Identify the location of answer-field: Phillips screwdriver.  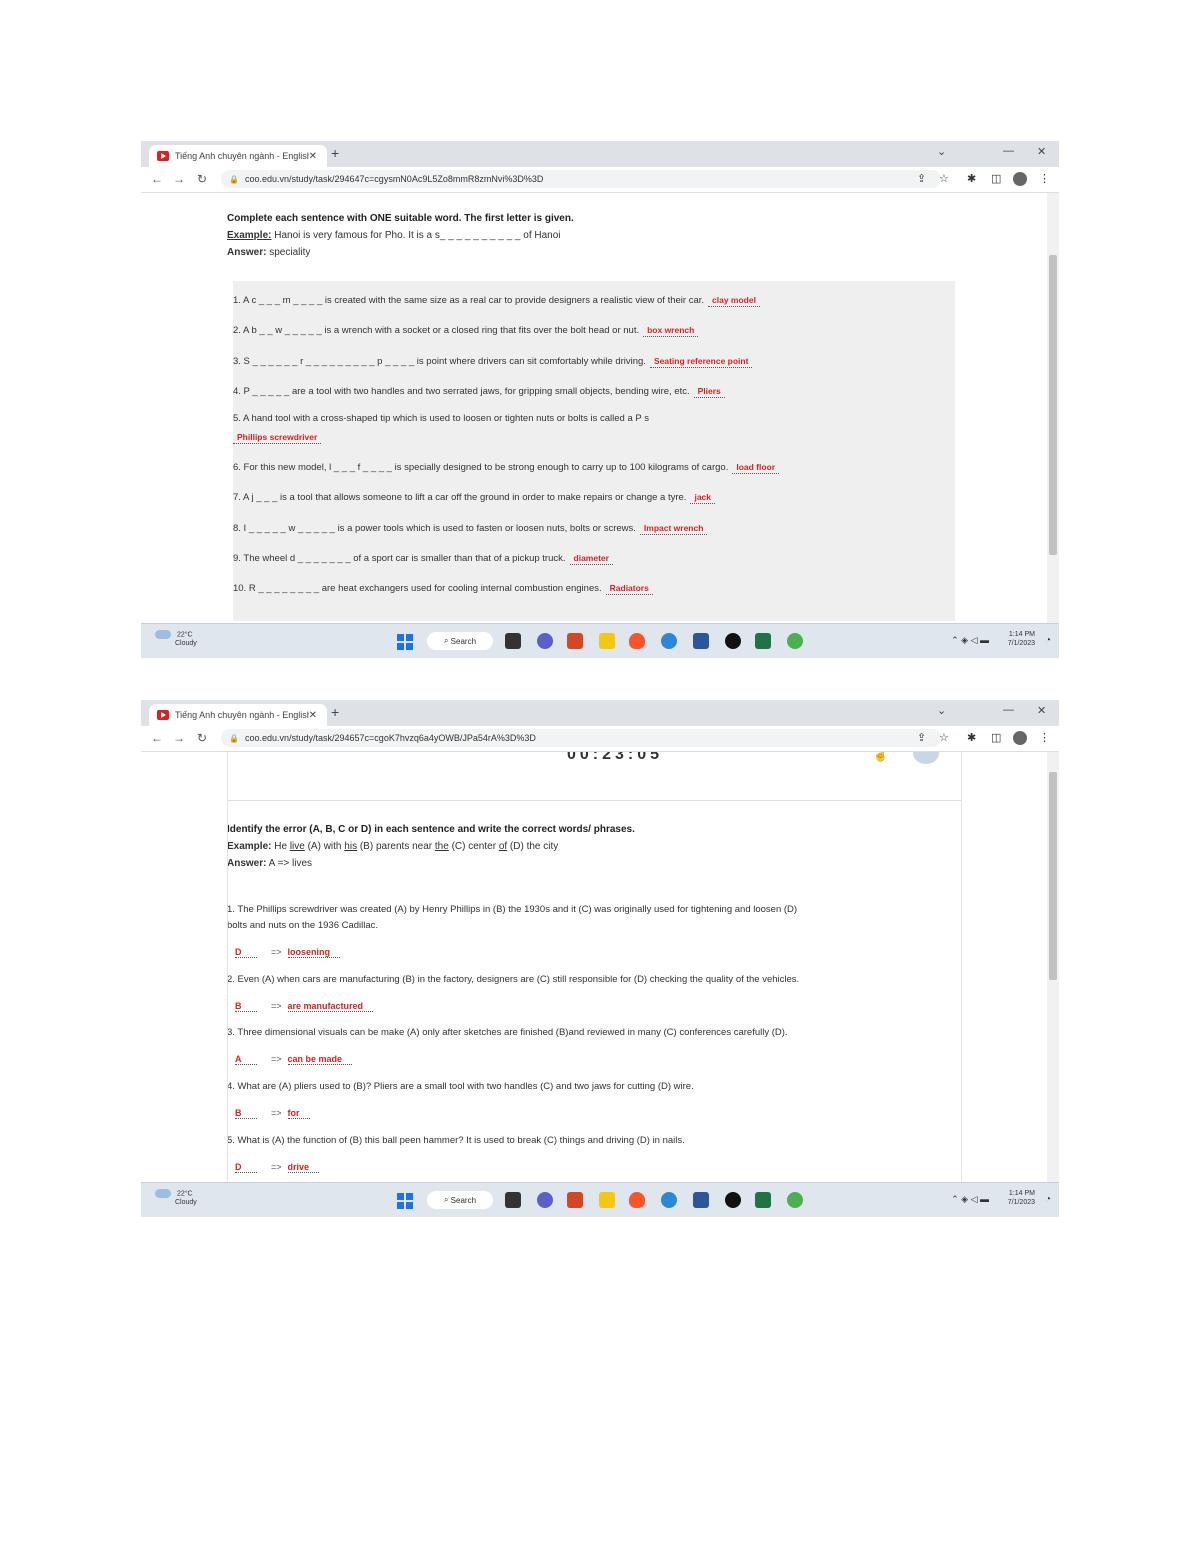
(277, 438).